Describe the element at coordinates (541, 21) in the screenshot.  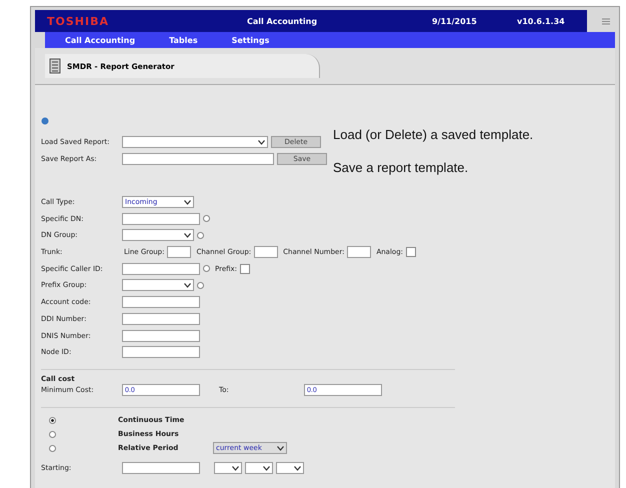
I see `version-text: v10.6.1.34` at that location.